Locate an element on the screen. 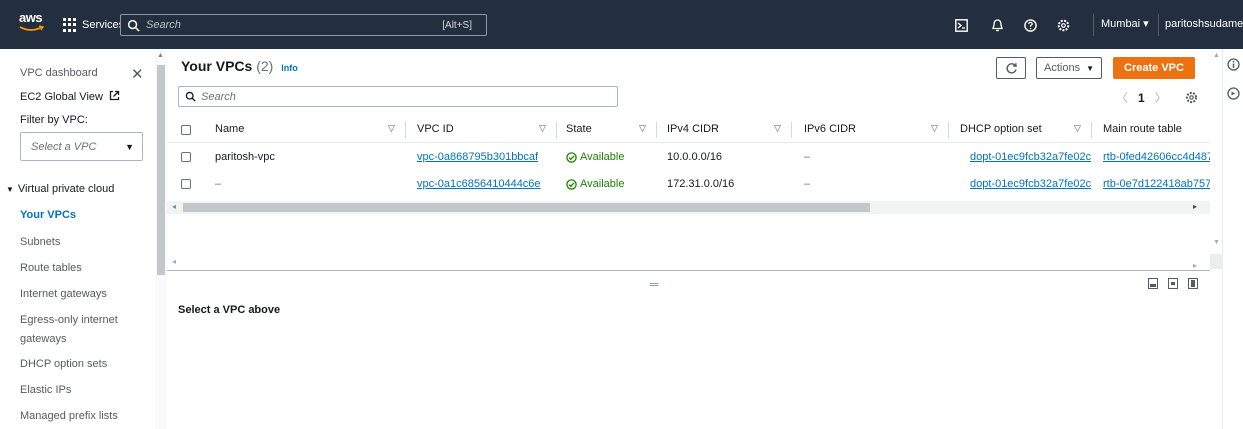  vpc-search-input is located at coordinates (406, 96).